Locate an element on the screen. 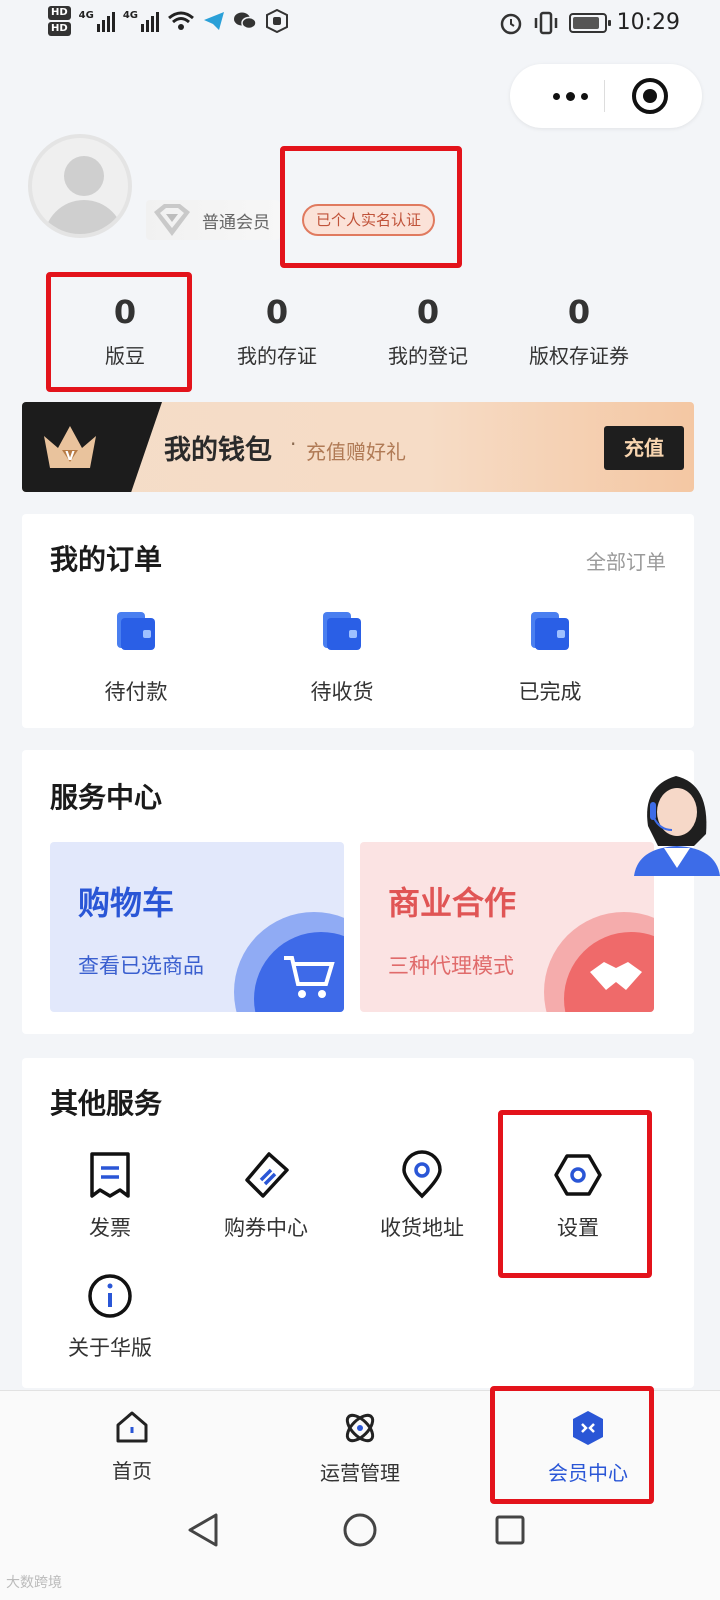  home-icon is located at coordinates (132, 1427).